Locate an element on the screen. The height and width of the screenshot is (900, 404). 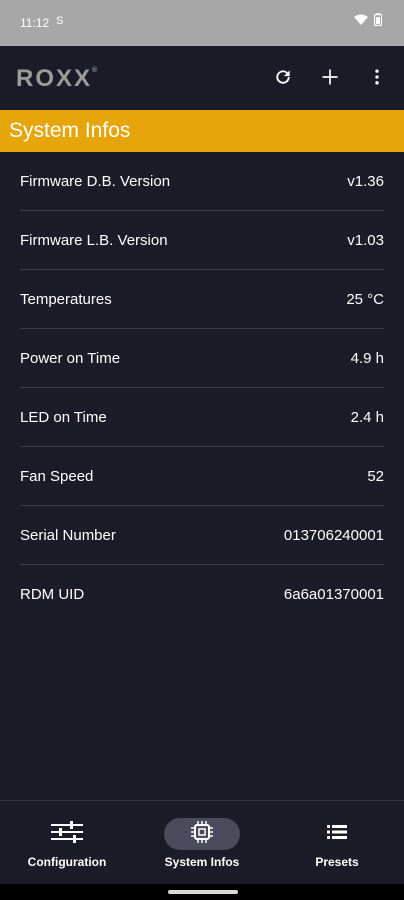
info-row-firmware-lb: Firmware L.B. Version v1.03 is located at coordinates (202, 240).